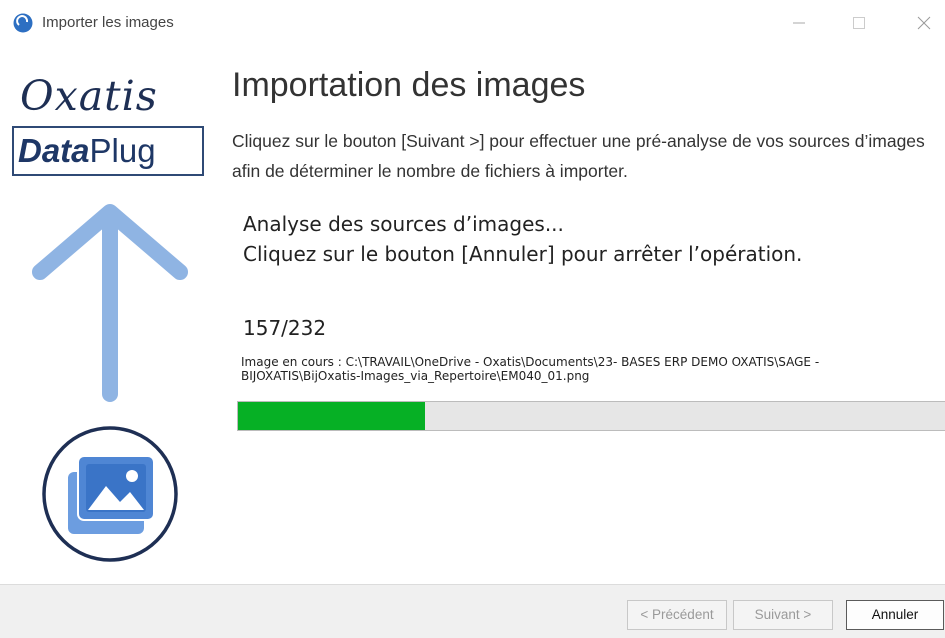 The width and height of the screenshot is (945, 638). What do you see at coordinates (122, 150) in the screenshot?
I see `logo-plug-text: Plug` at bounding box center [122, 150].